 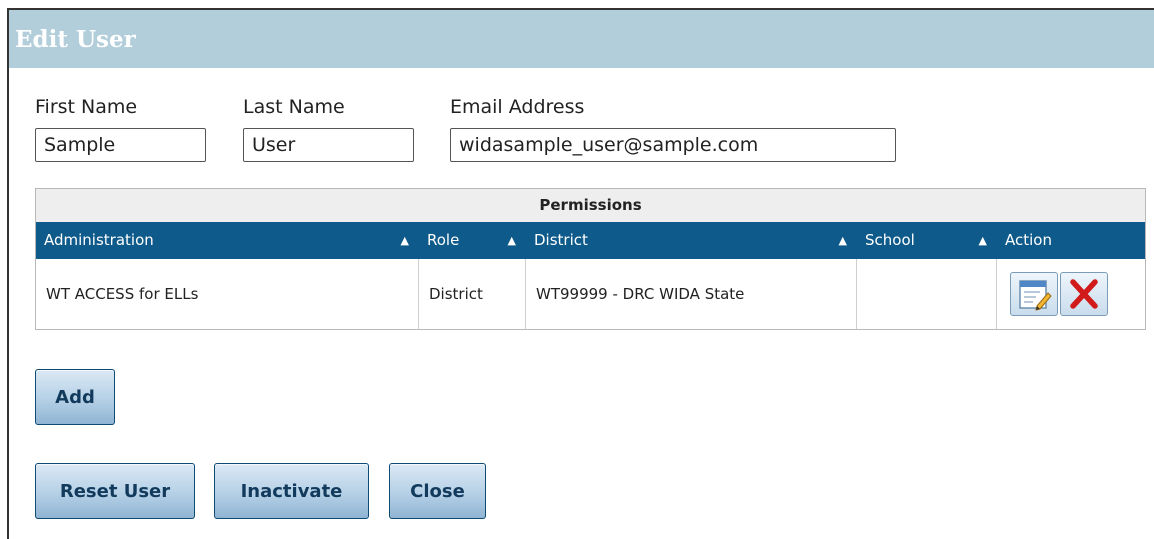 What do you see at coordinates (75, 397) in the screenshot?
I see `add-button: Add` at bounding box center [75, 397].